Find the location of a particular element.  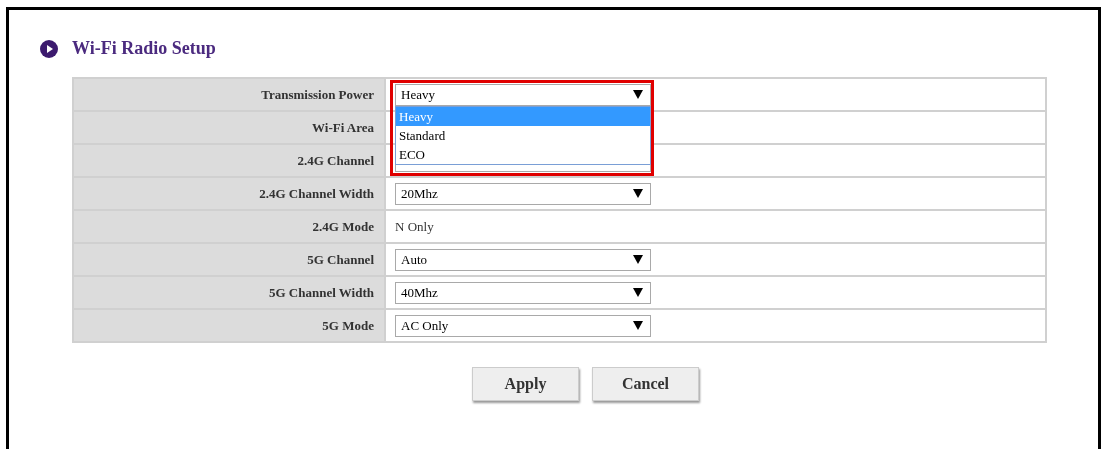

dropdown-field: 20Mhz is located at coordinates (523, 193).